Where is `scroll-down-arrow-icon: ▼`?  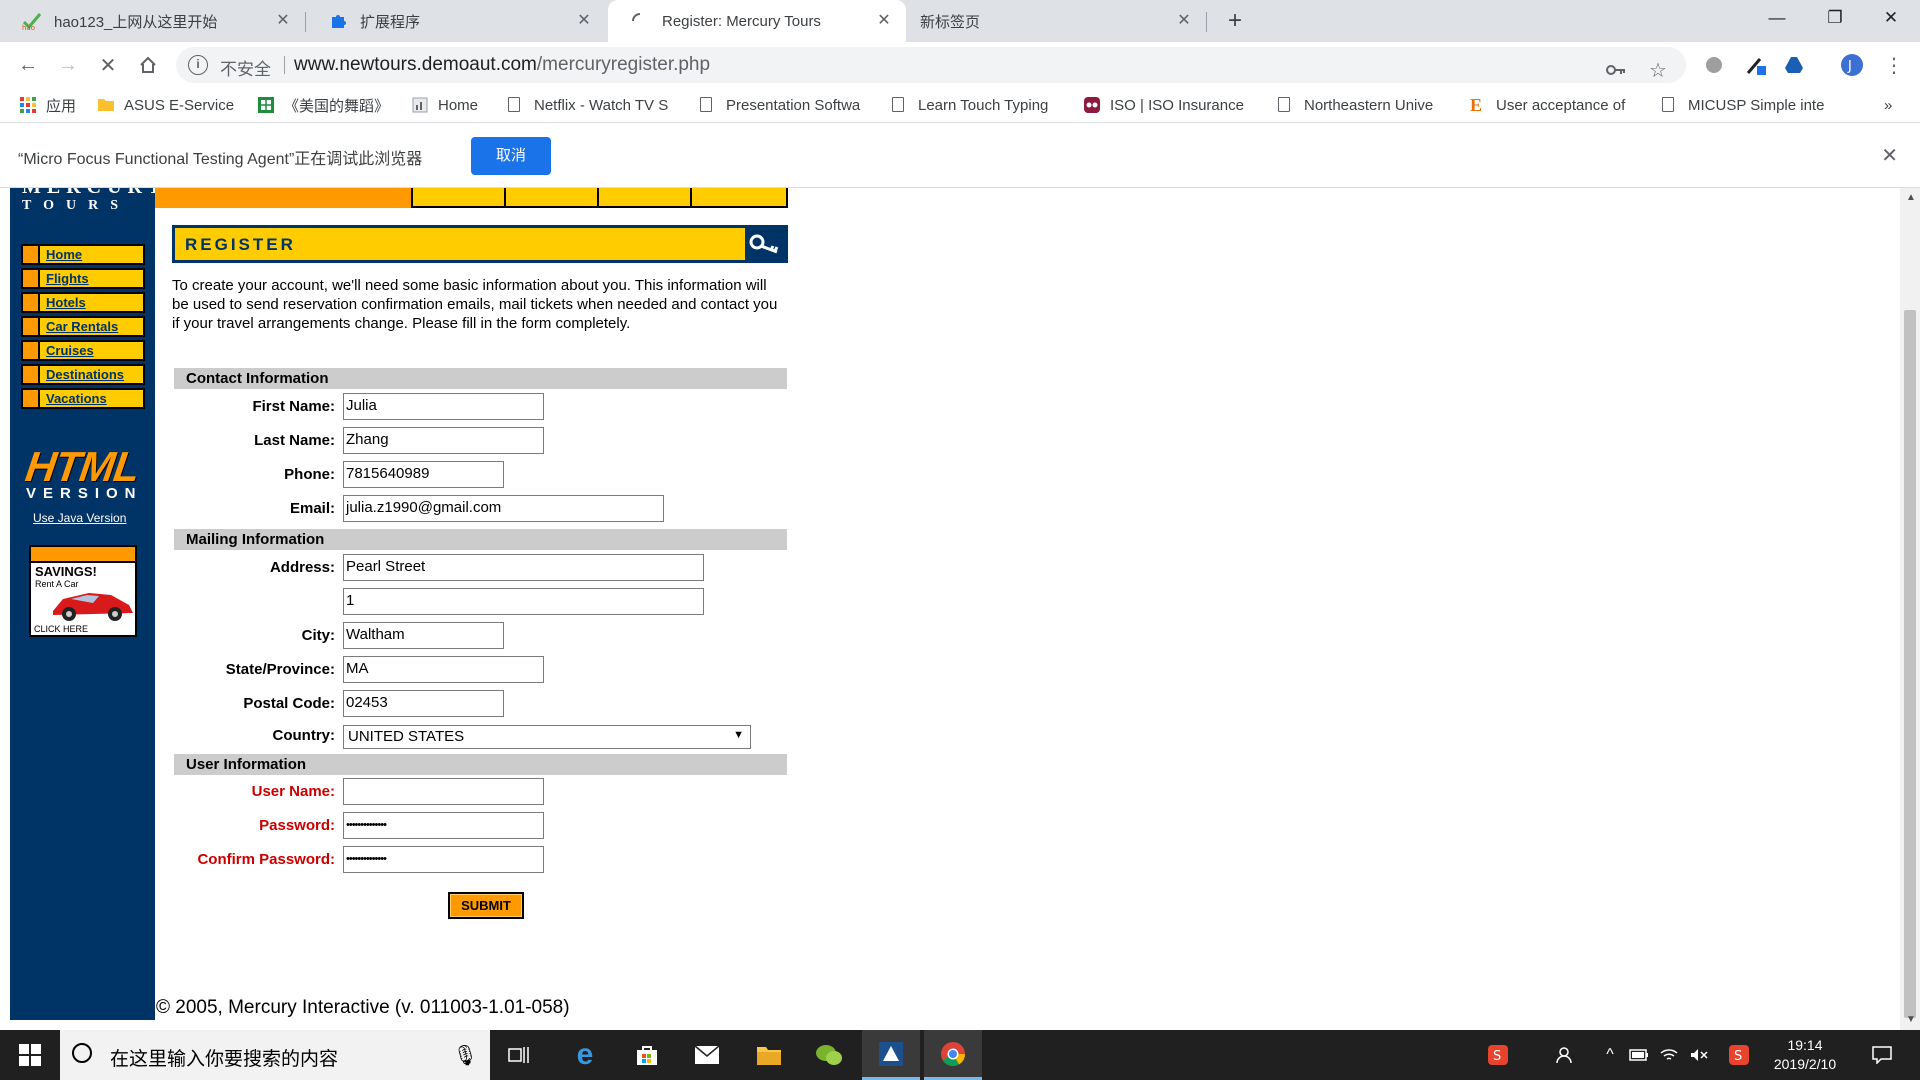 scroll-down-arrow-icon: ▼ is located at coordinates (1911, 1019).